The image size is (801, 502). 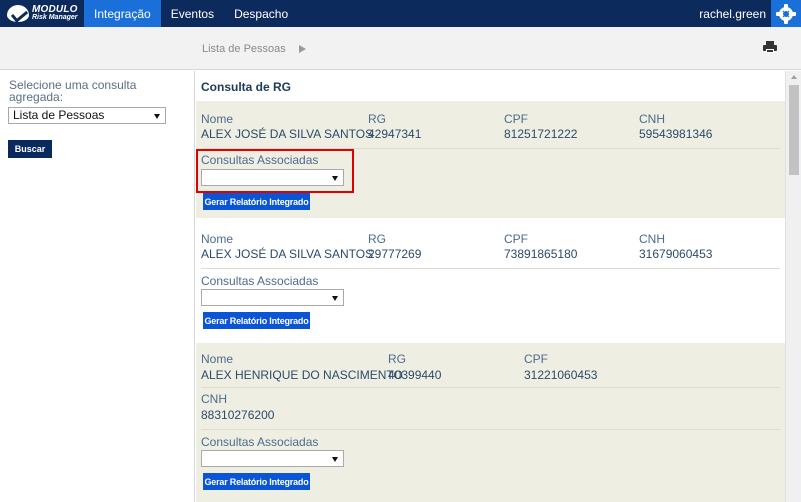 What do you see at coordinates (732, 14) in the screenshot?
I see `user-name: rachel.green` at bounding box center [732, 14].